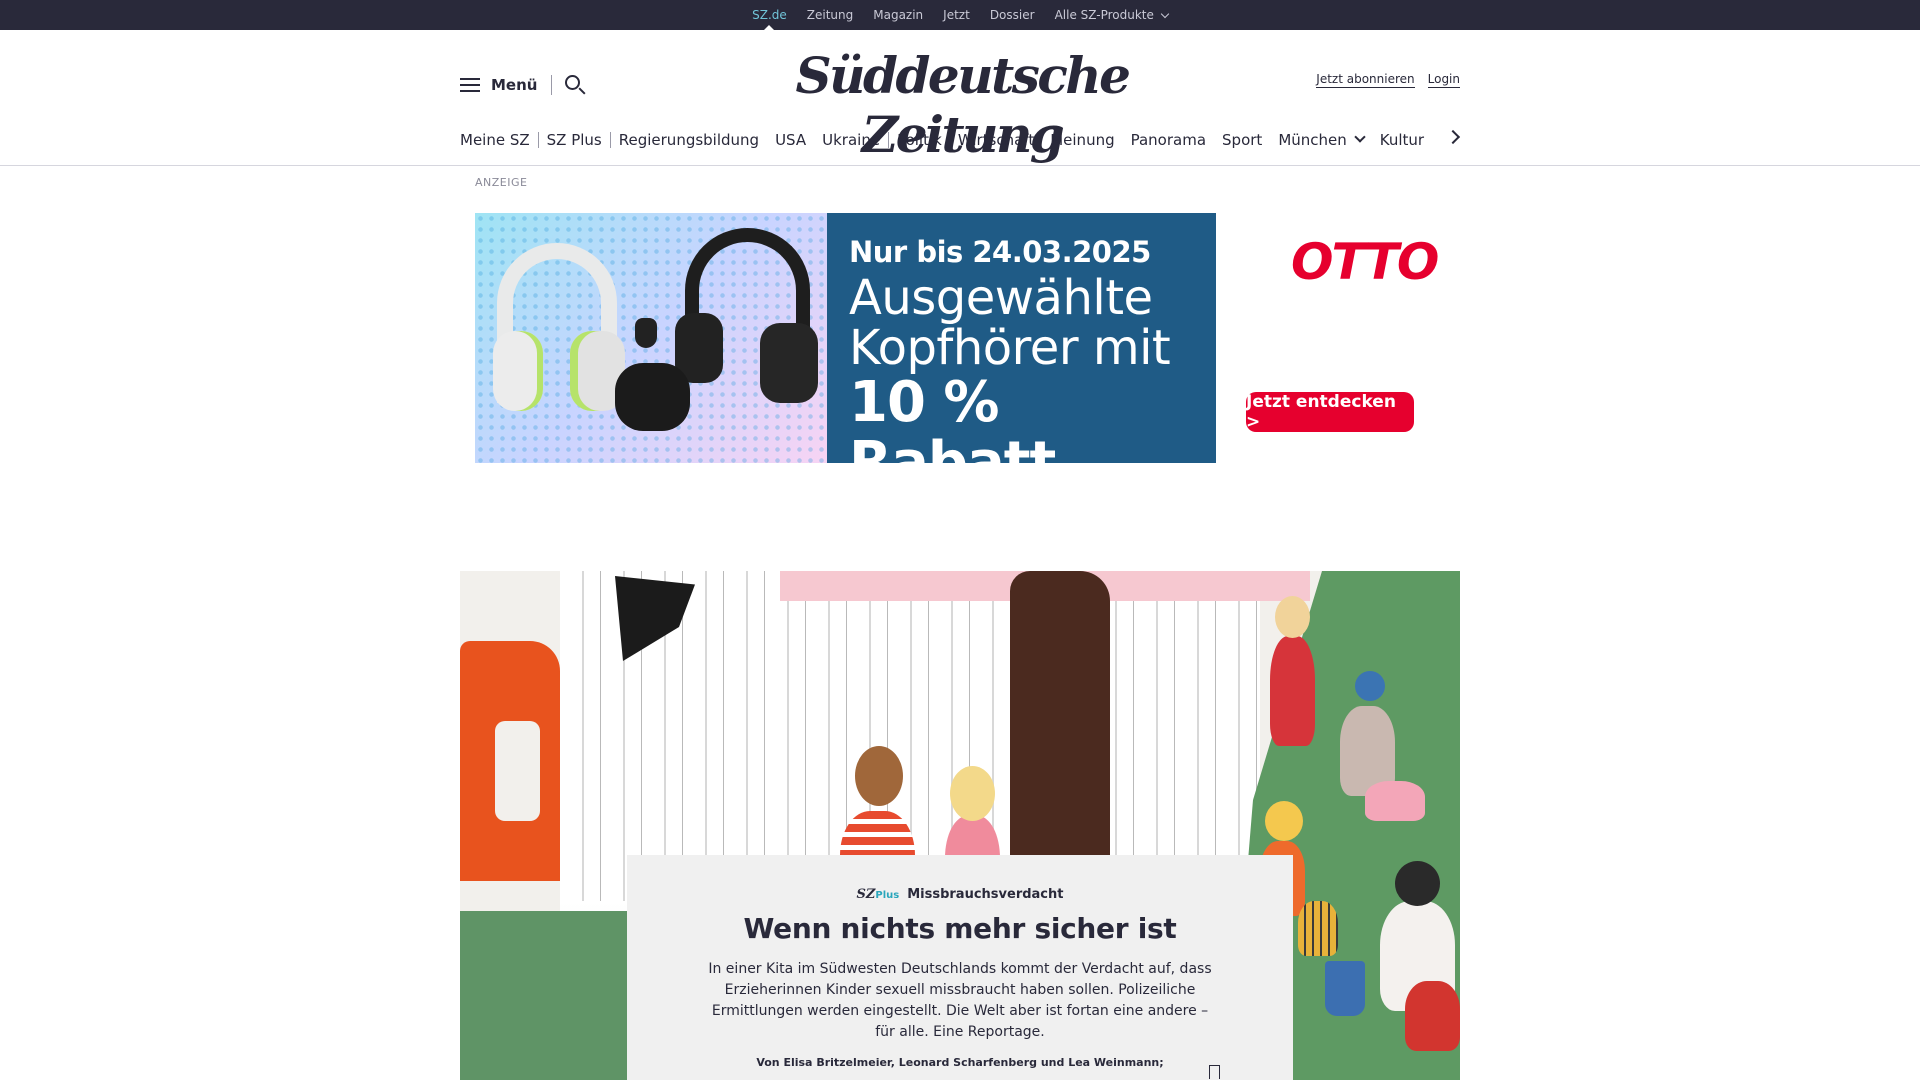  What do you see at coordinates (499, 140) in the screenshot?
I see `nav-item-meine-sz: Meine SZ` at bounding box center [499, 140].